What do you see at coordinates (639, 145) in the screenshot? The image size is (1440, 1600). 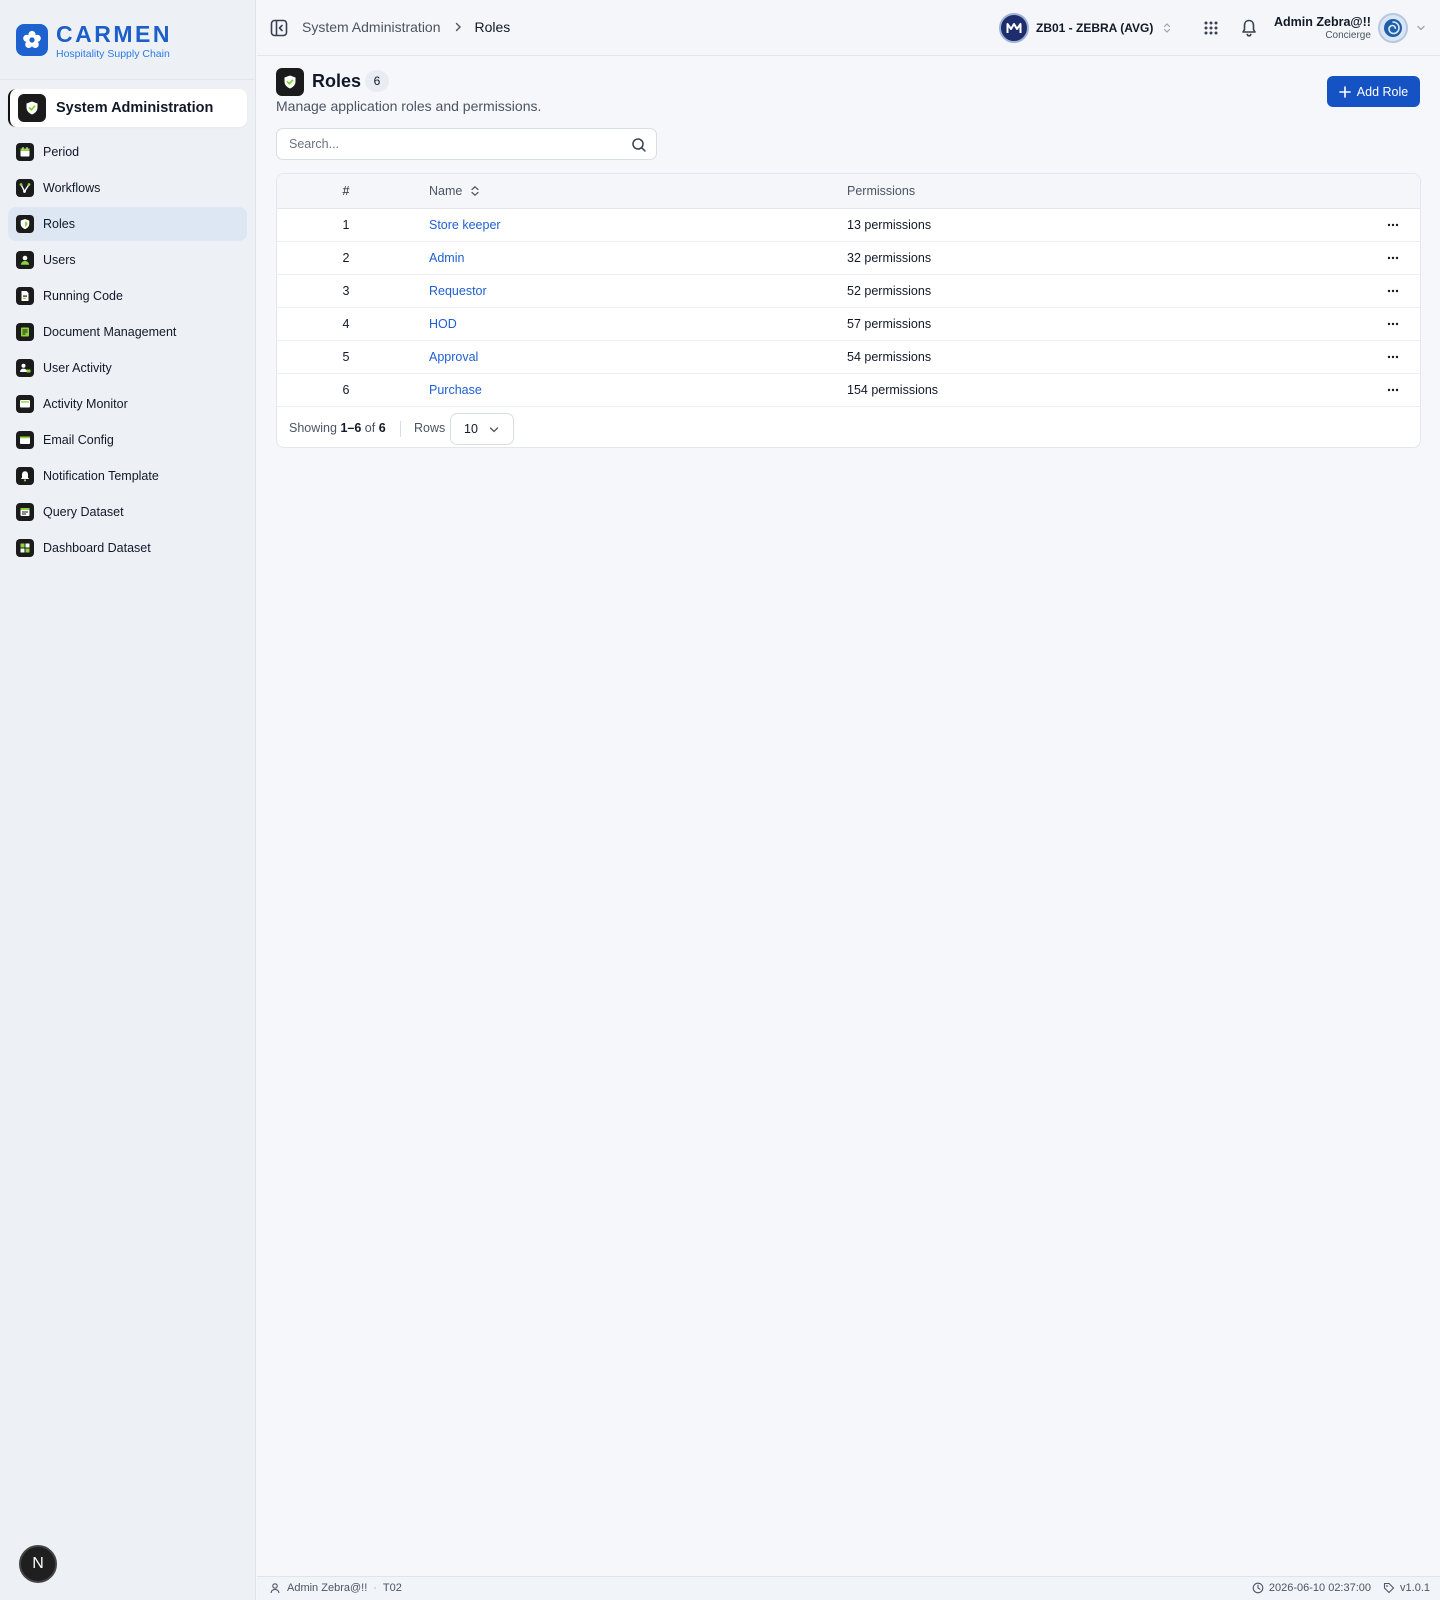 I see `search-icon` at bounding box center [639, 145].